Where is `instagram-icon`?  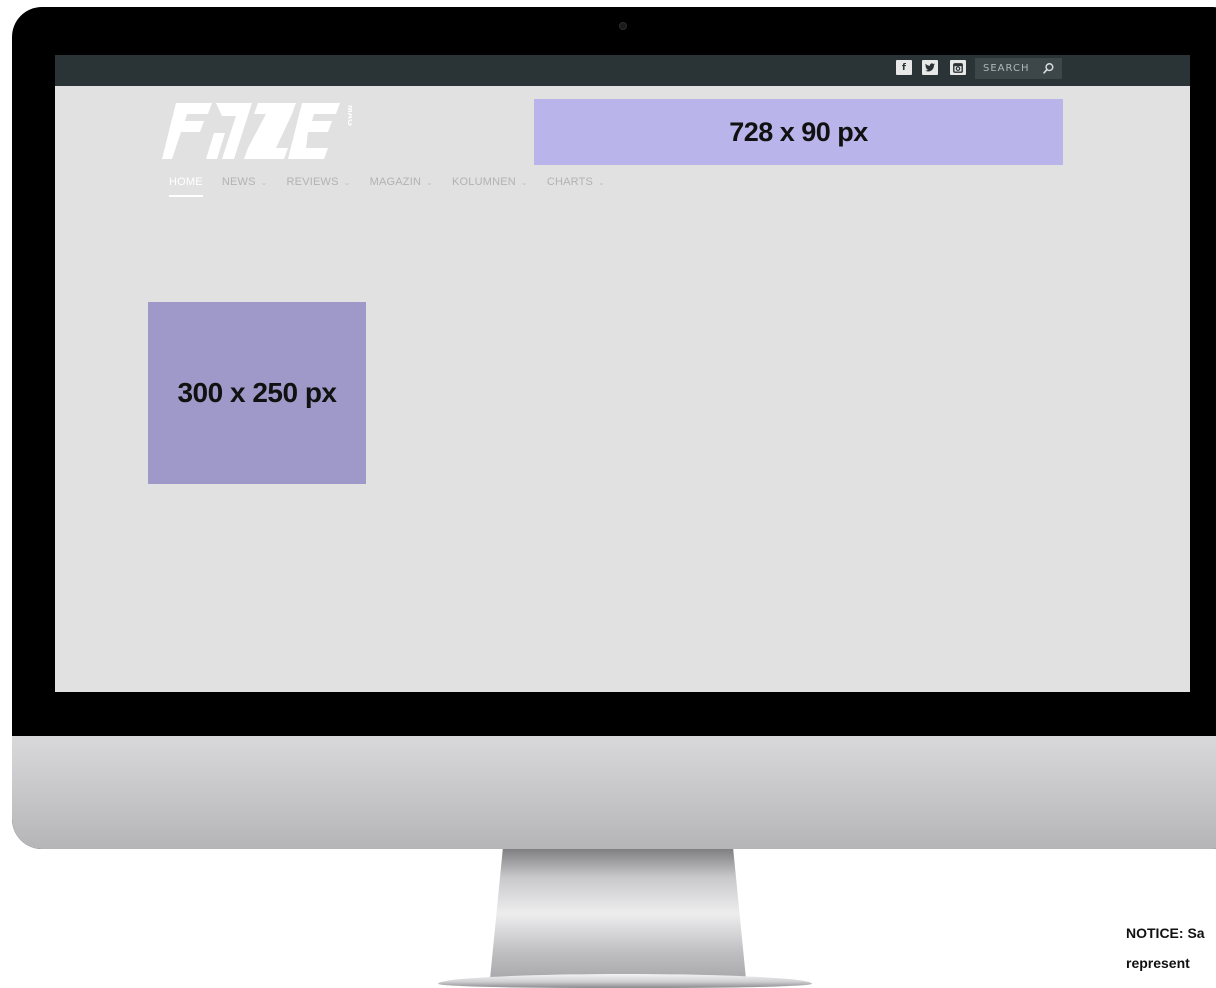
instagram-icon is located at coordinates (958, 67).